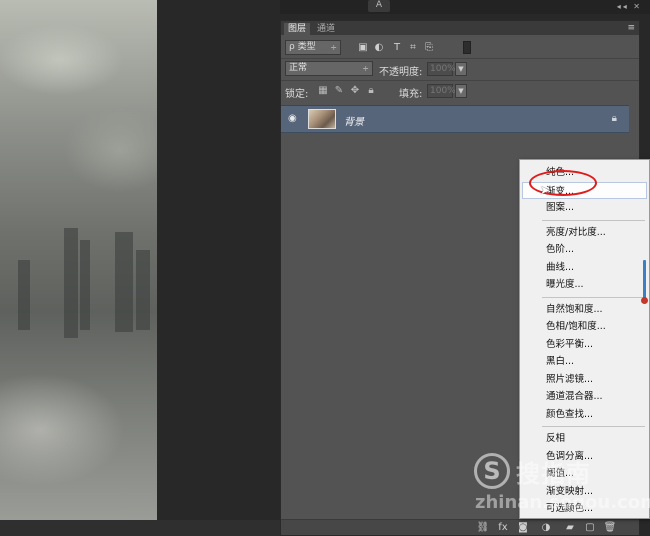  What do you see at coordinates (363, 47) in the screenshot?
I see `pixel-filter-icon: ▣` at bounding box center [363, 47].